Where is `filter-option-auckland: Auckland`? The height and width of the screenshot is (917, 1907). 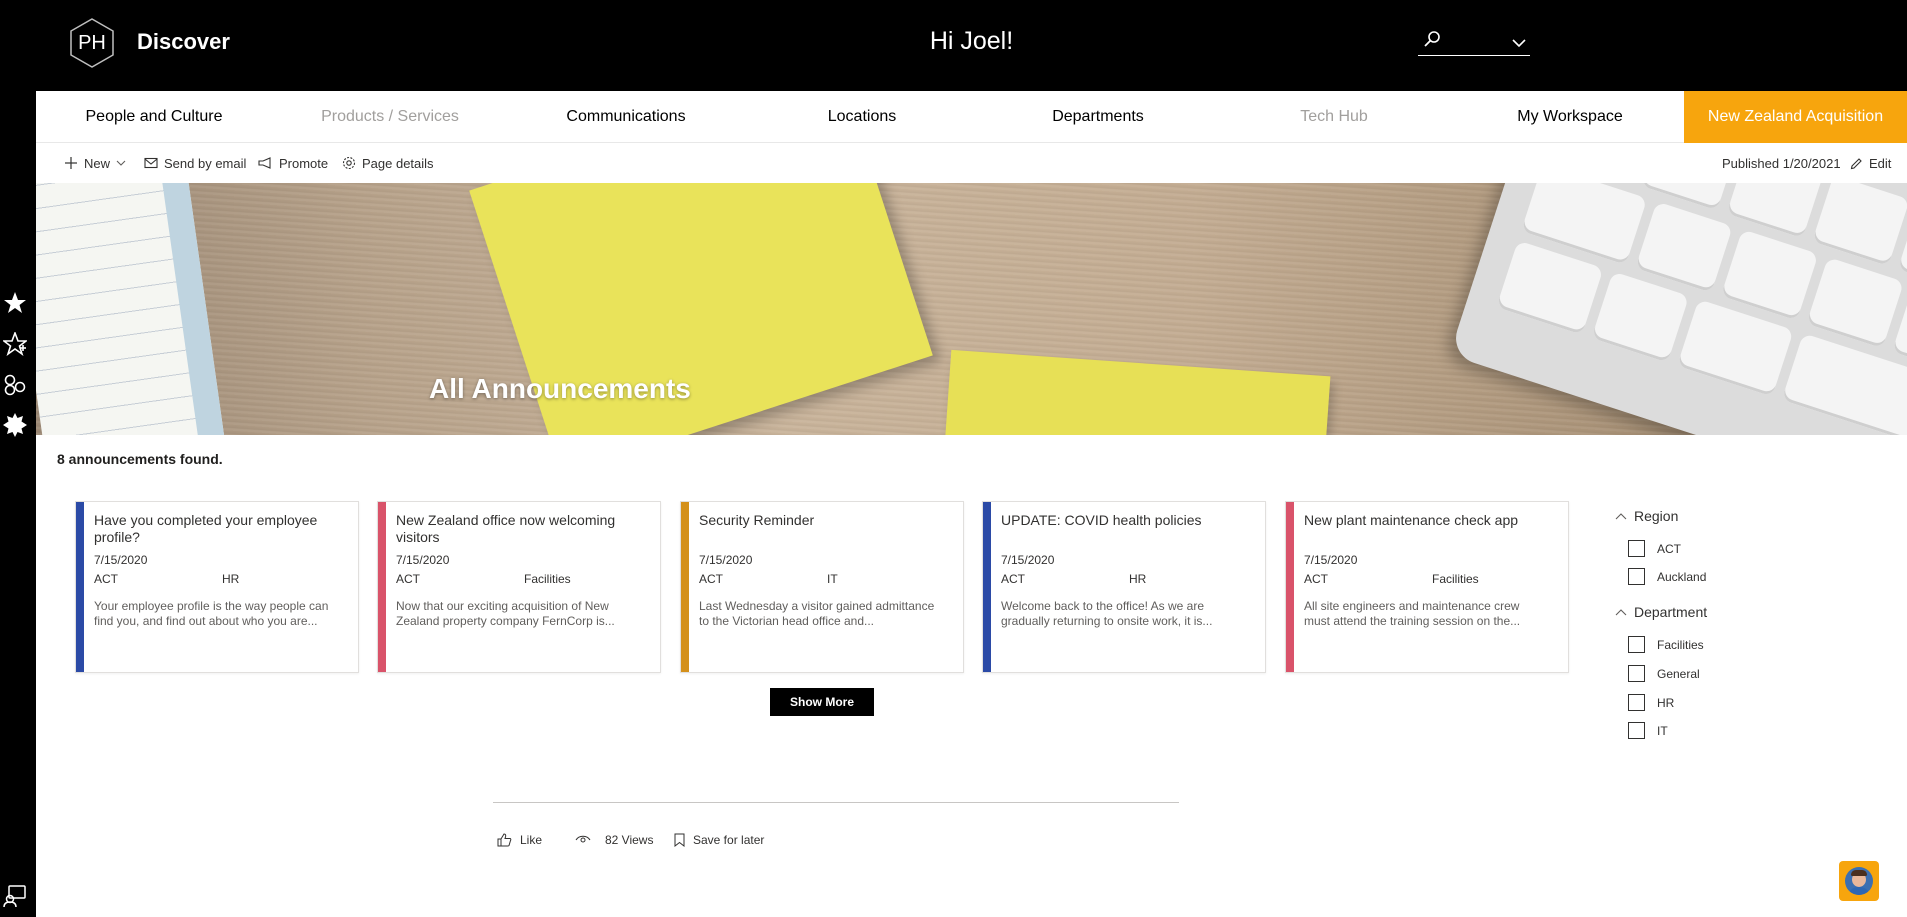 filter-option-auckland: Auckland is located at coordinates (1667, 576).